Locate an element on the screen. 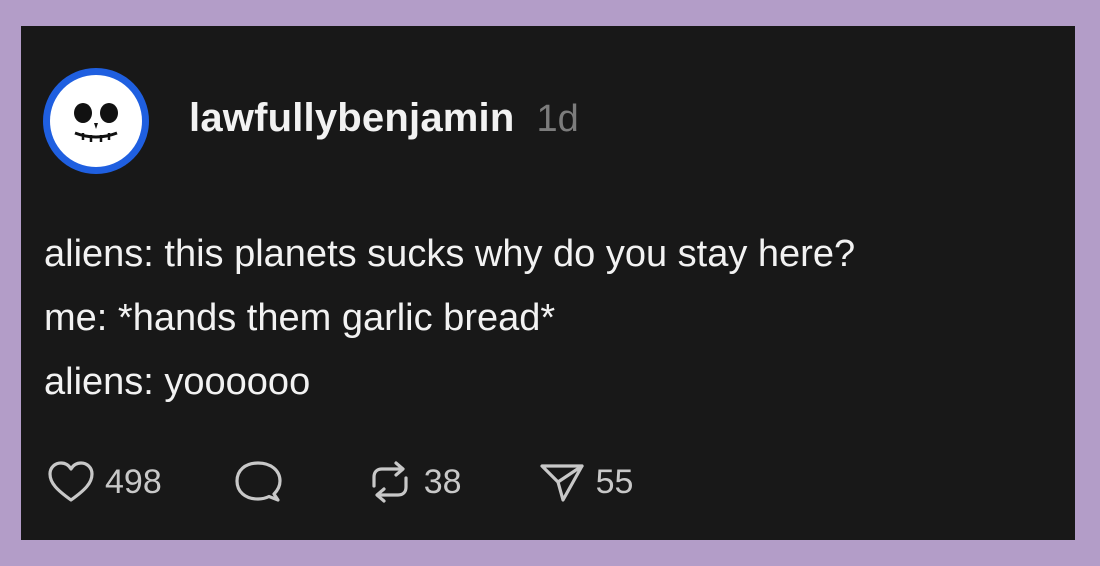 This screenshot has height=566, width=1100. comment-icon is located at coordinates (258, 482).